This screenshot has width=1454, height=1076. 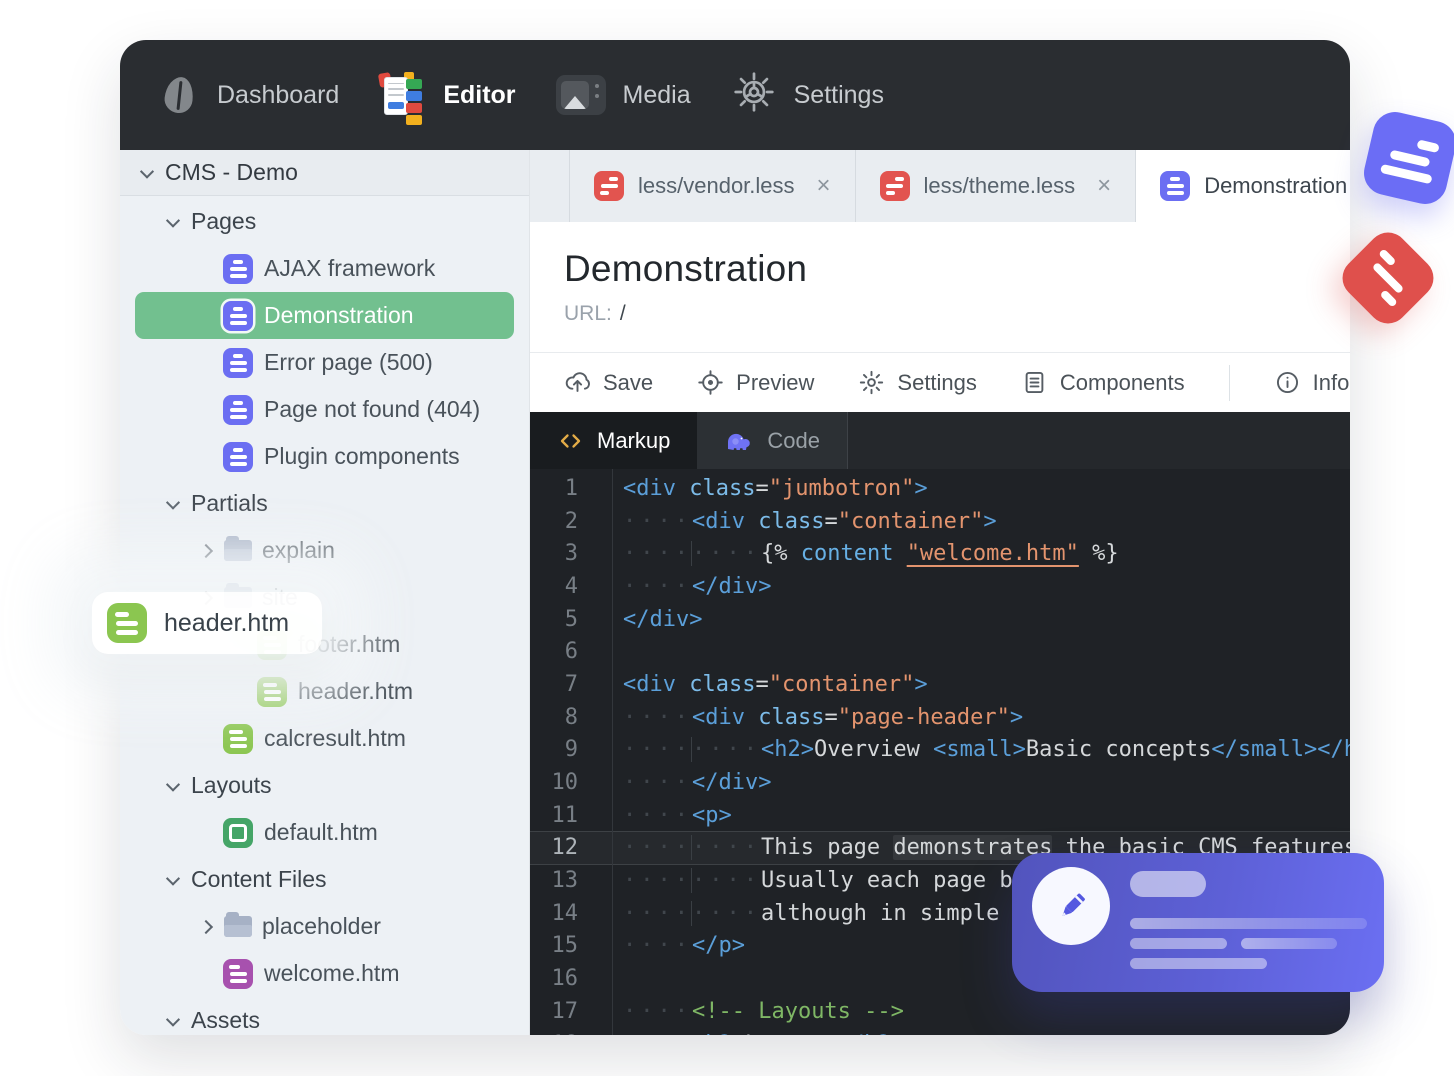 What do you see at coordinates (324, 409) in the screenshot?
I see `tree-item: Page not found (404)` at bounding box center [324, 409].